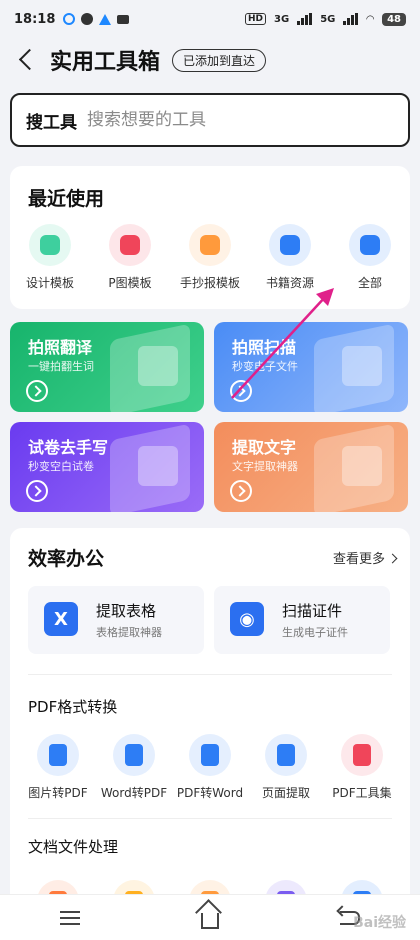 The width and height of the screenshot is (420, 940). What do you see at coordinates (70, 917) in the screenshot?
I see `menu-icon` at bounding box center [70, 917].